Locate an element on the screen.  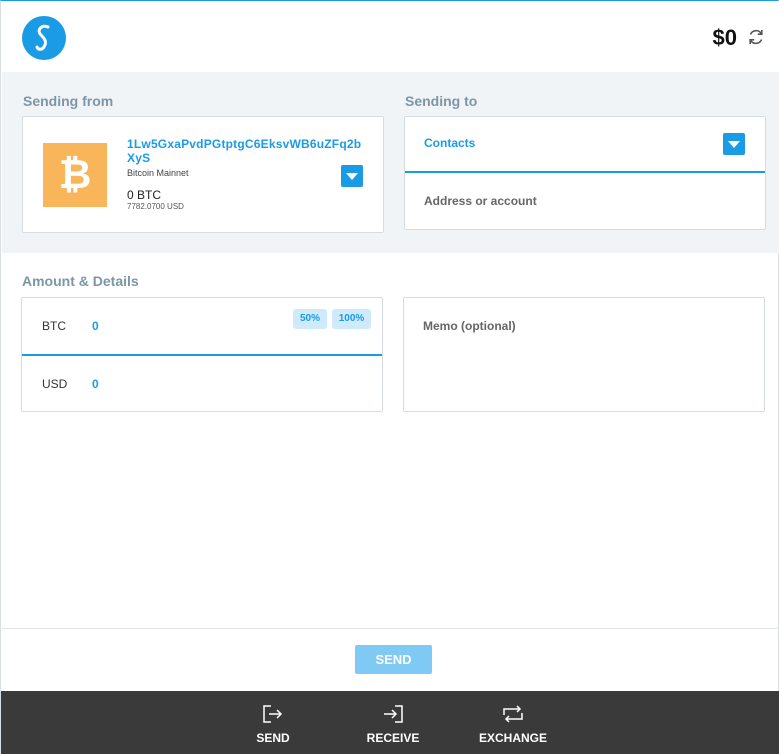
usd-amount-input: 0 is located at coordinates (95, 384).